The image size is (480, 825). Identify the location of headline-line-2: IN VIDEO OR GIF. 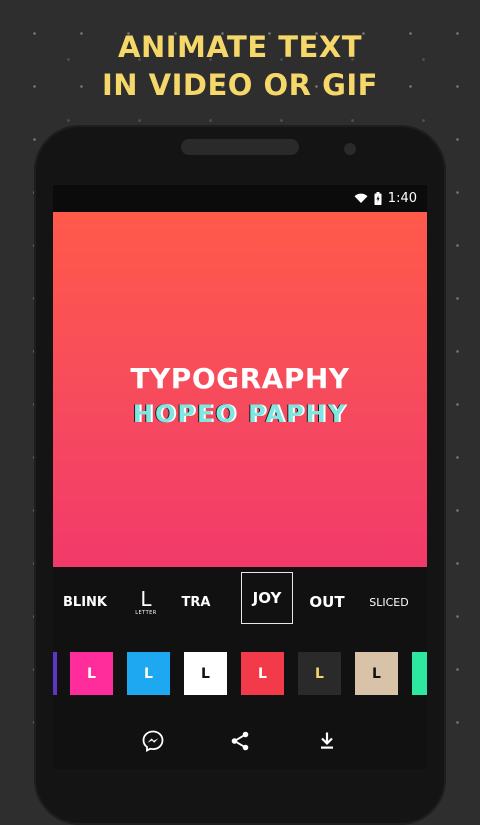
(239, 85).